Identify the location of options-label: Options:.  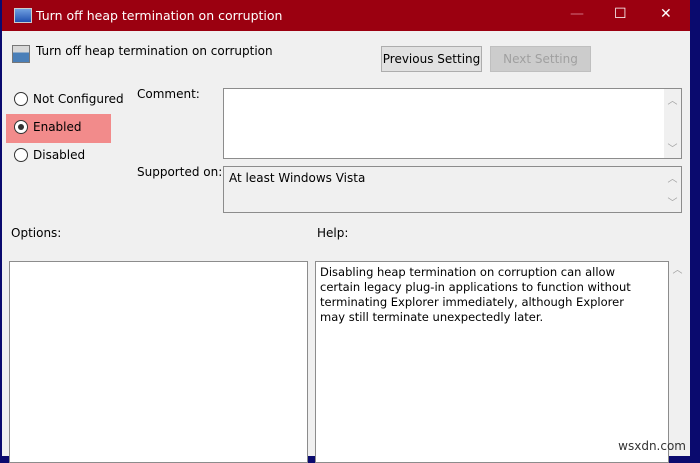
(36, 233).